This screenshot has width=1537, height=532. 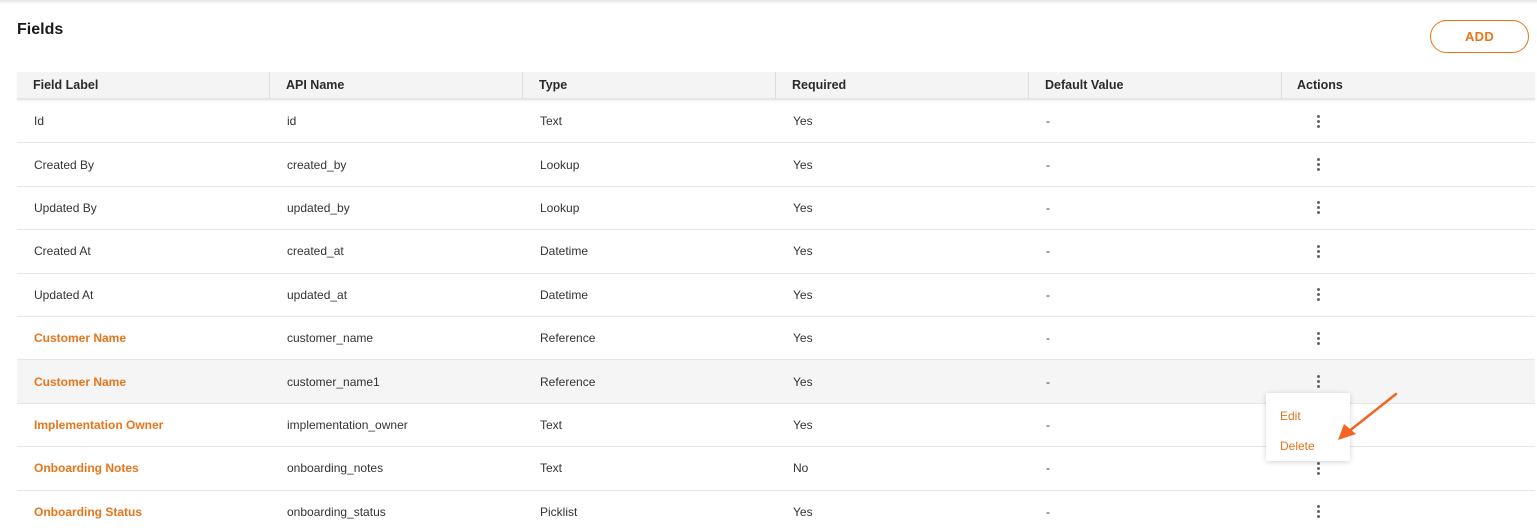 I want to click on column-header-type: Type, so click(x=649, y=85).